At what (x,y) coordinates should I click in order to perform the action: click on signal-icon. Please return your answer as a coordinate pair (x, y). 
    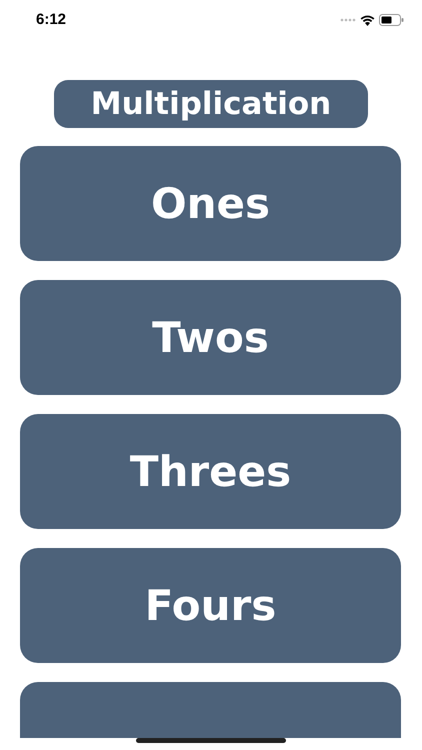
    Looking at the image, I should click on (348, 20).